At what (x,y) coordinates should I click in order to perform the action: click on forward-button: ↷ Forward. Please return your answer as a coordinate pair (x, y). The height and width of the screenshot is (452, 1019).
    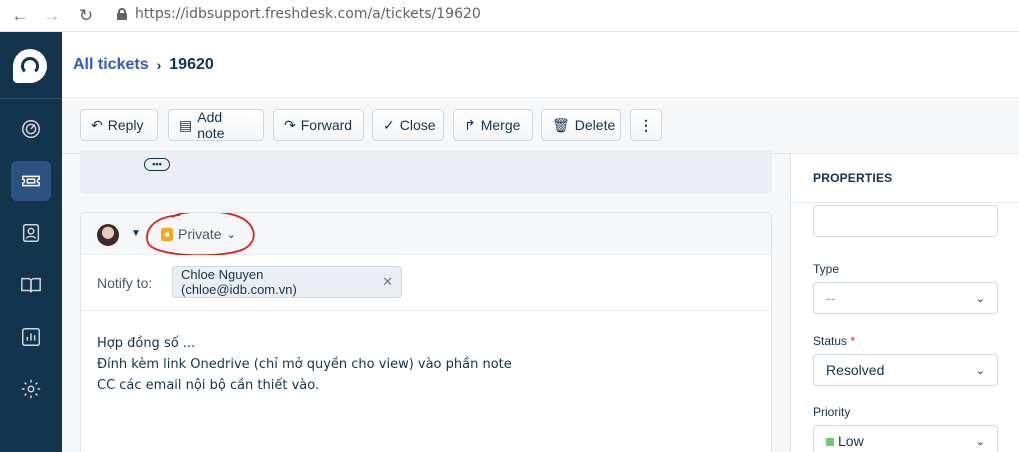
    Looking at the image, I should click on (318, 125).